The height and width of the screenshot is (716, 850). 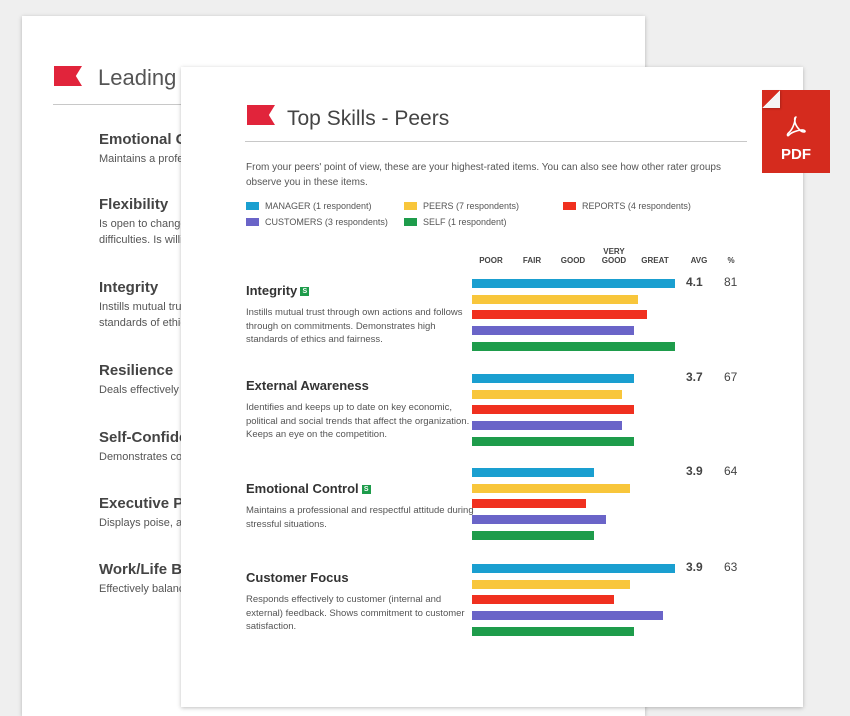 I want to click on pdf-download-icon: PDF, so click(x=796, y=131).